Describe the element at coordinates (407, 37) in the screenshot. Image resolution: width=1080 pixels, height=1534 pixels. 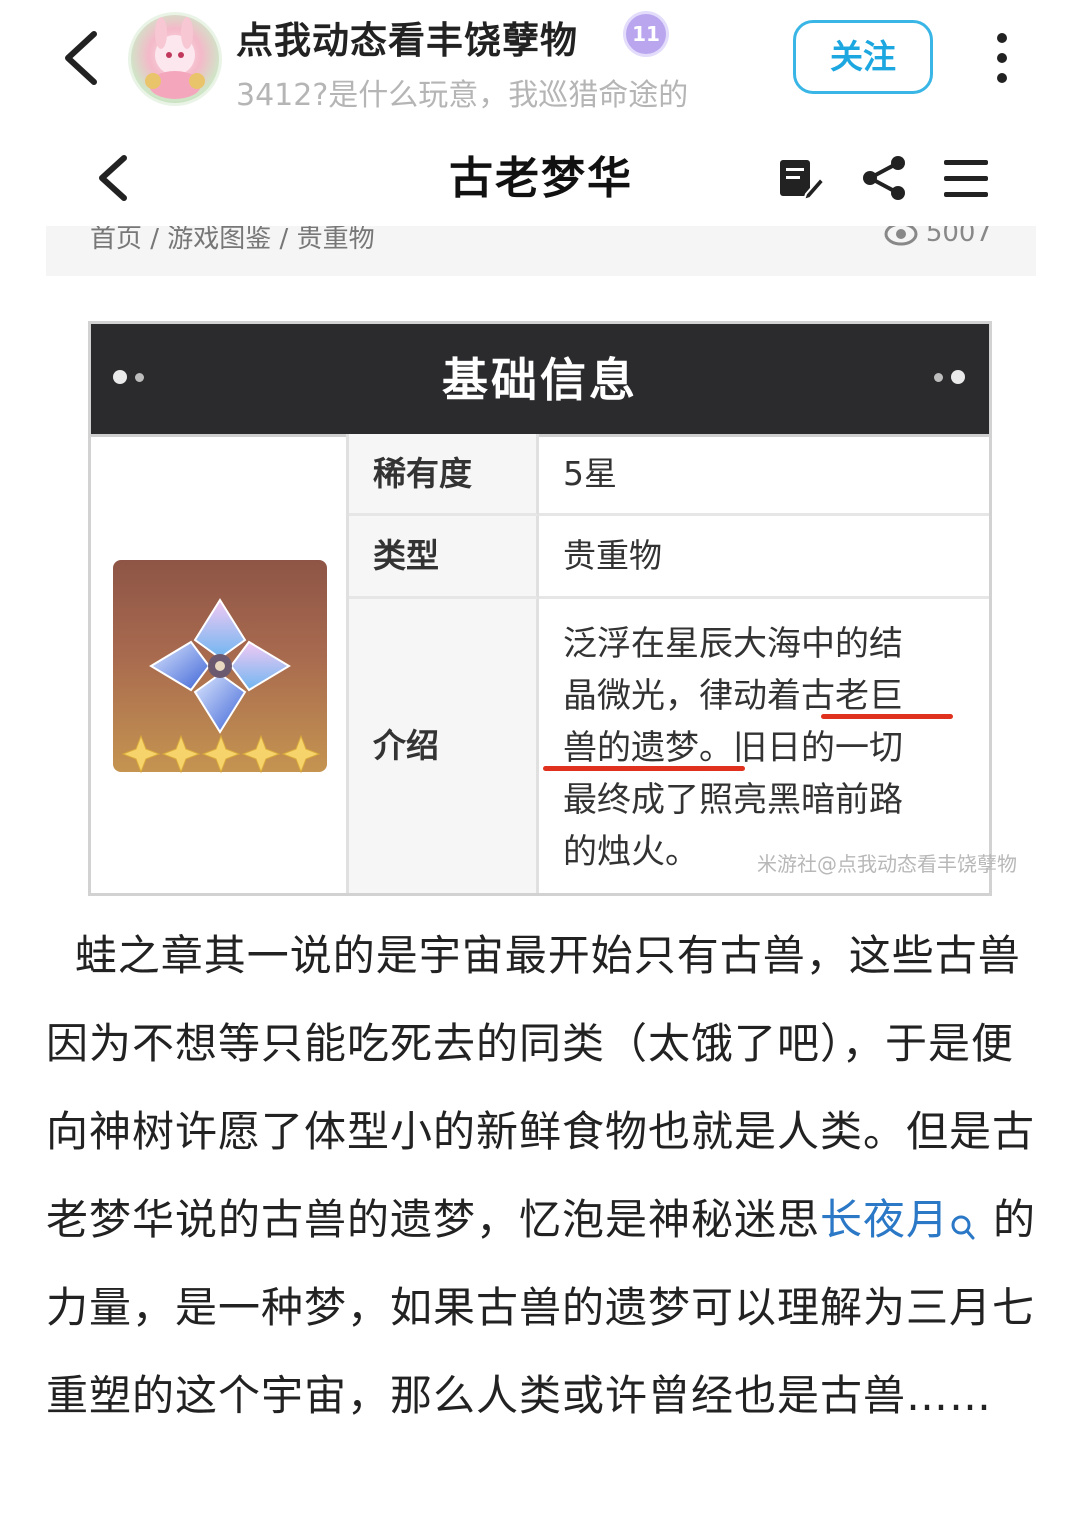
I see `author-name: 点我动态看丰饶孽物` at that location.